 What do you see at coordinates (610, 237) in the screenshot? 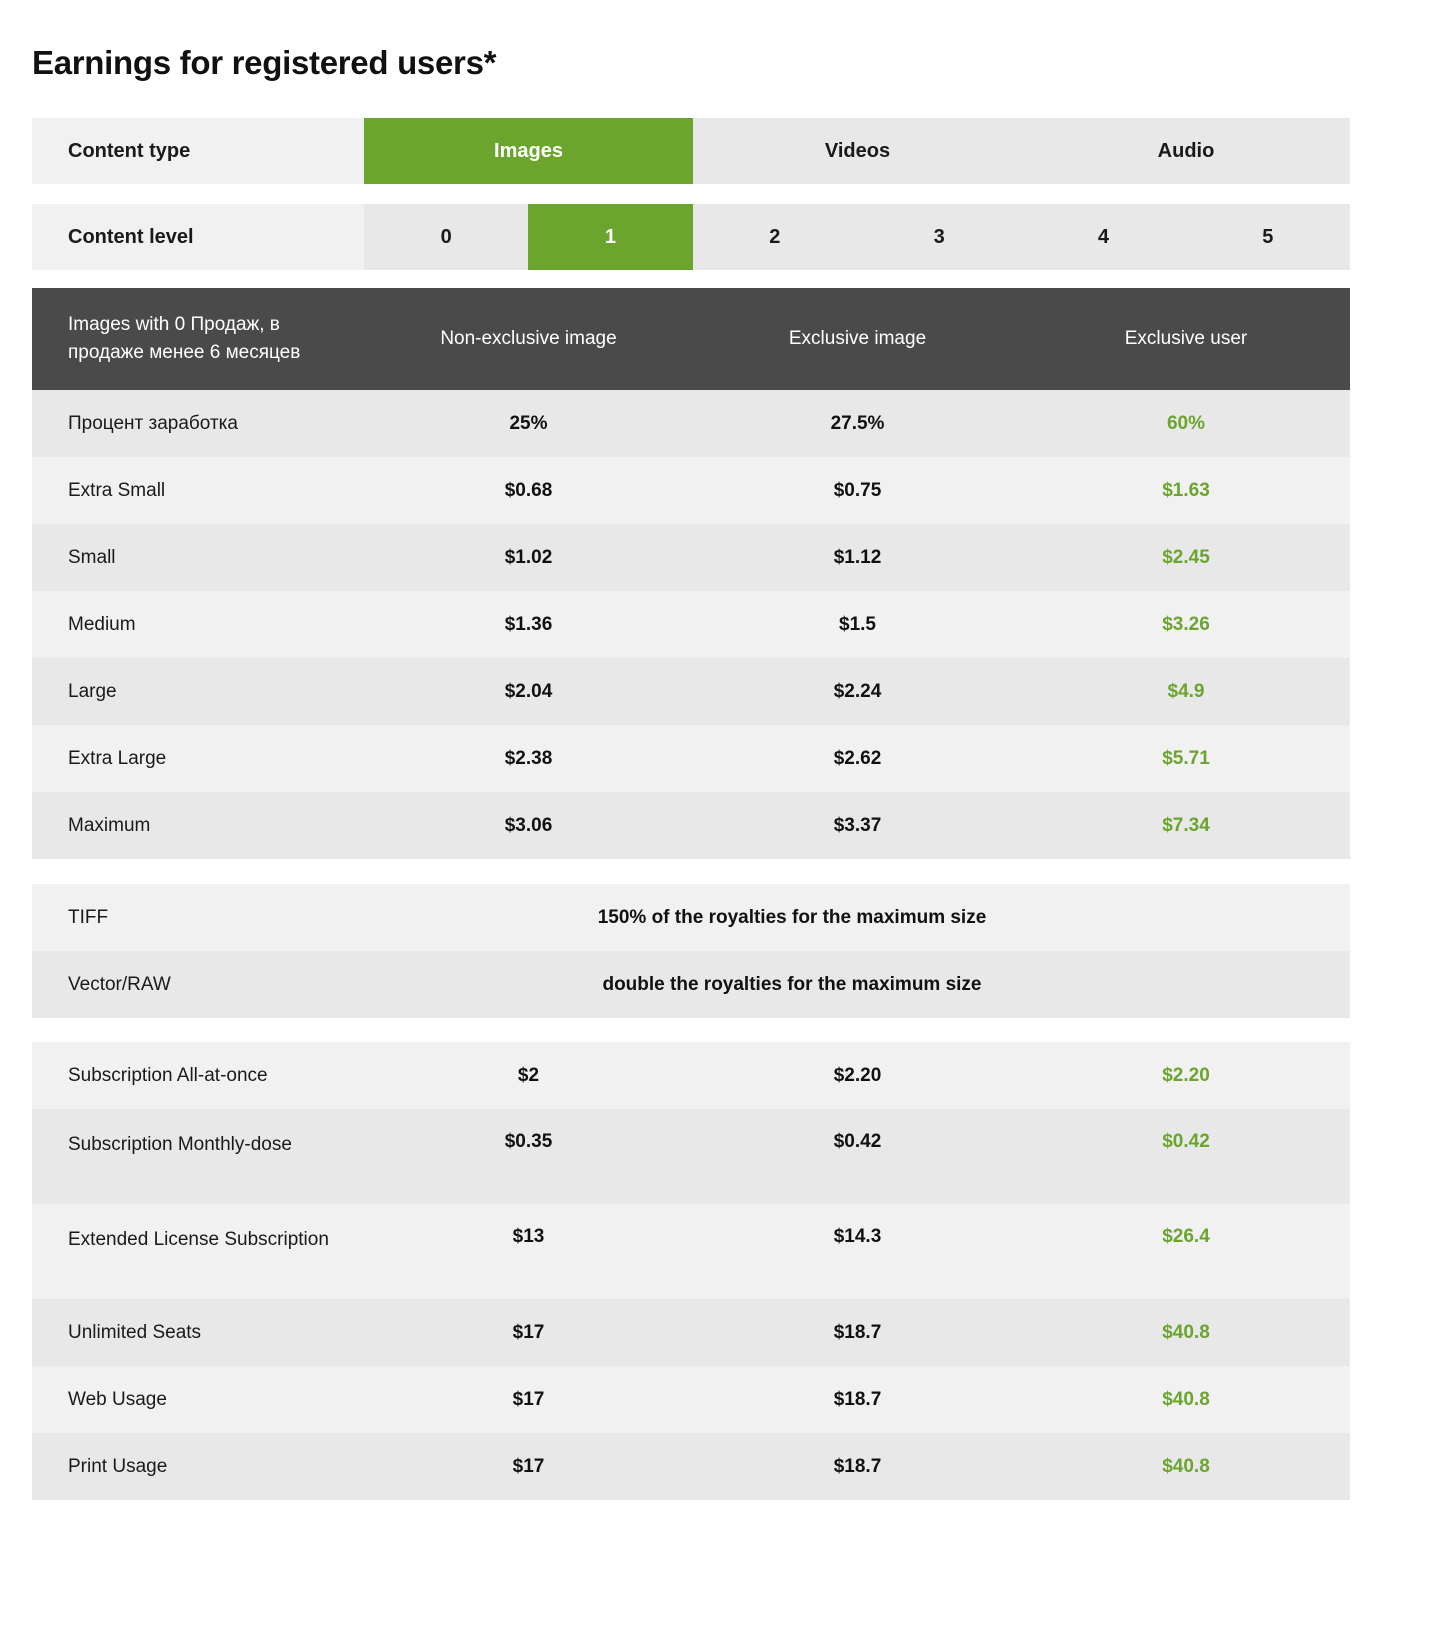
I see `tab-content-level-1: 1` at bounding box center [610, 237].